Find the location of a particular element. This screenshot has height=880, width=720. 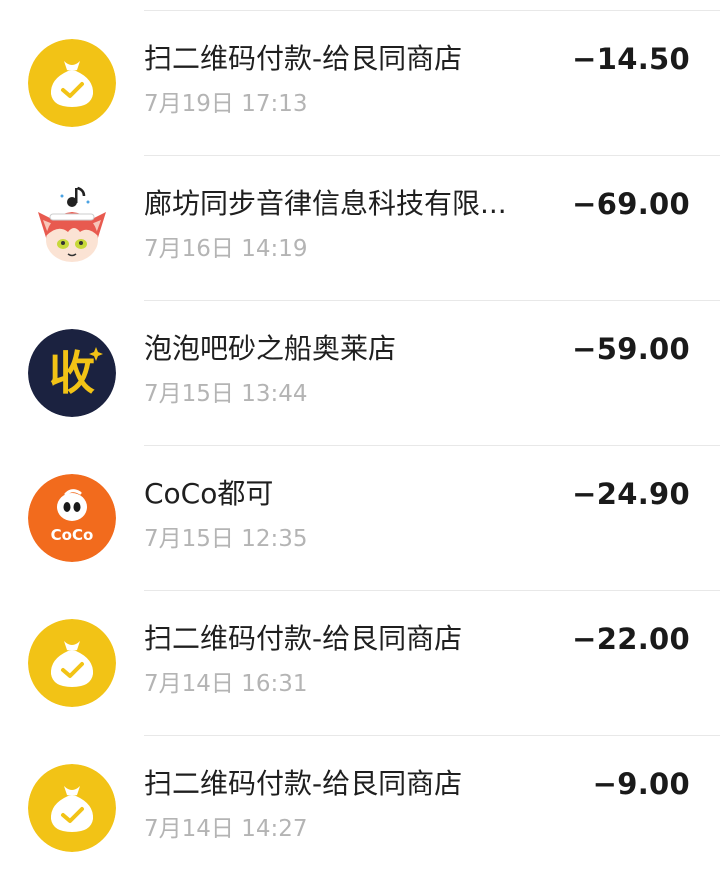

transaction-amount: −14.50 is located at coordinates (631, 59).